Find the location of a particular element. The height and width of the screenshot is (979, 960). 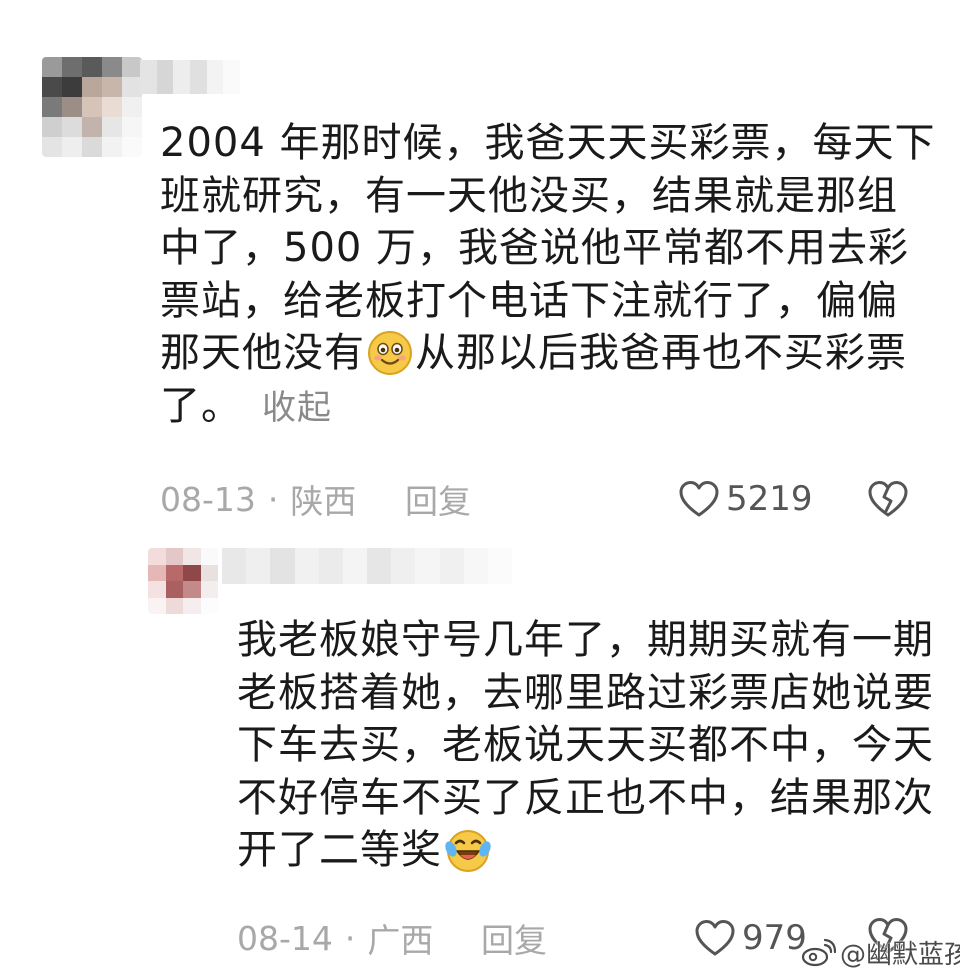

comment-line: 中了，500 万，我爸说他平常都不用去彩 is located at coordinates (535, 248).